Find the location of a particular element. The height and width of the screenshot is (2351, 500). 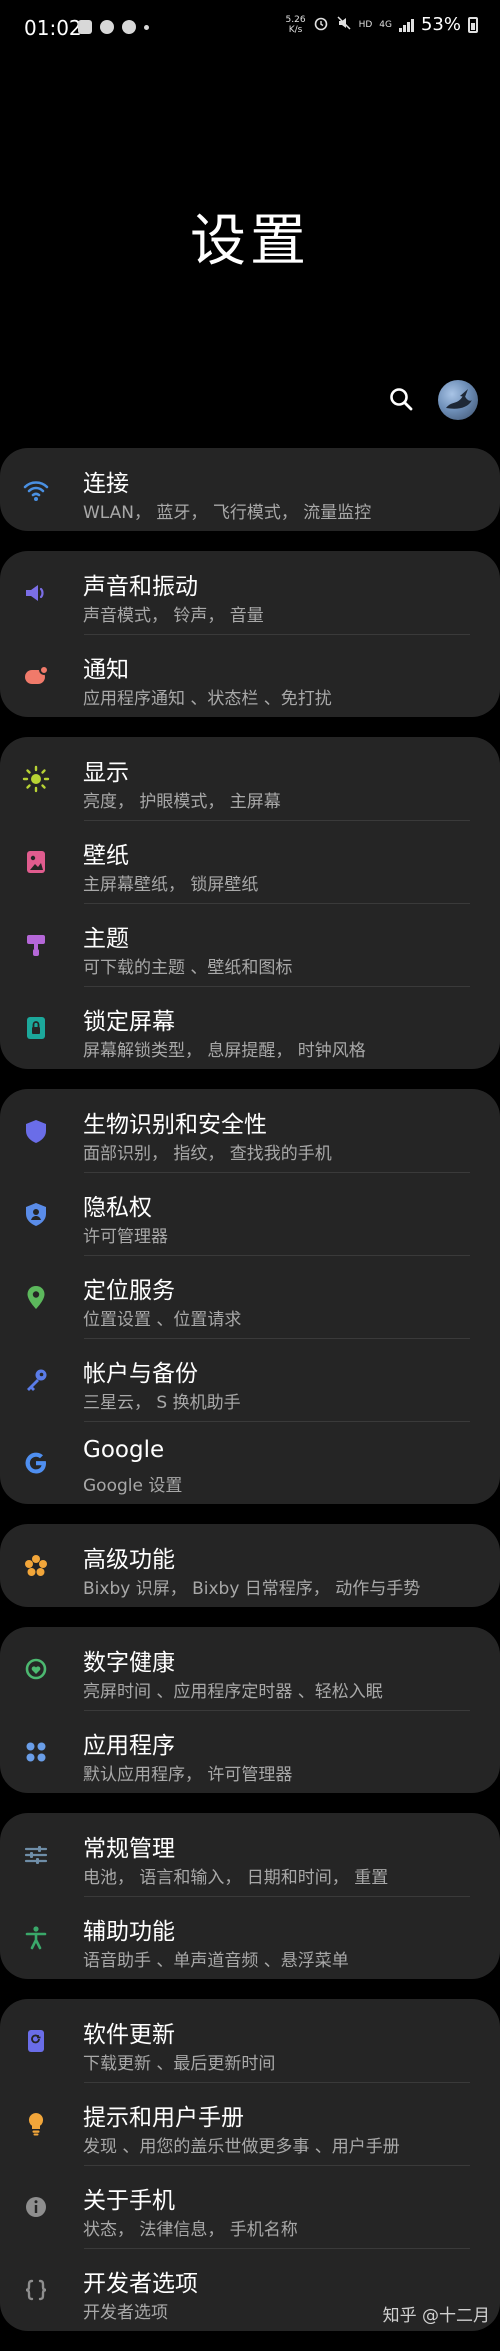

brightness-icon is located at coordinates (36, 779).